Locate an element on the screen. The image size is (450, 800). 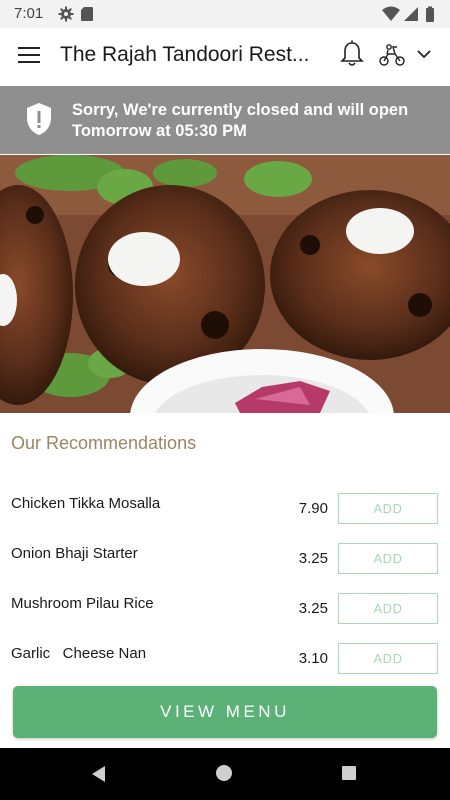
gear-icon is located at coordinates (66, 14).